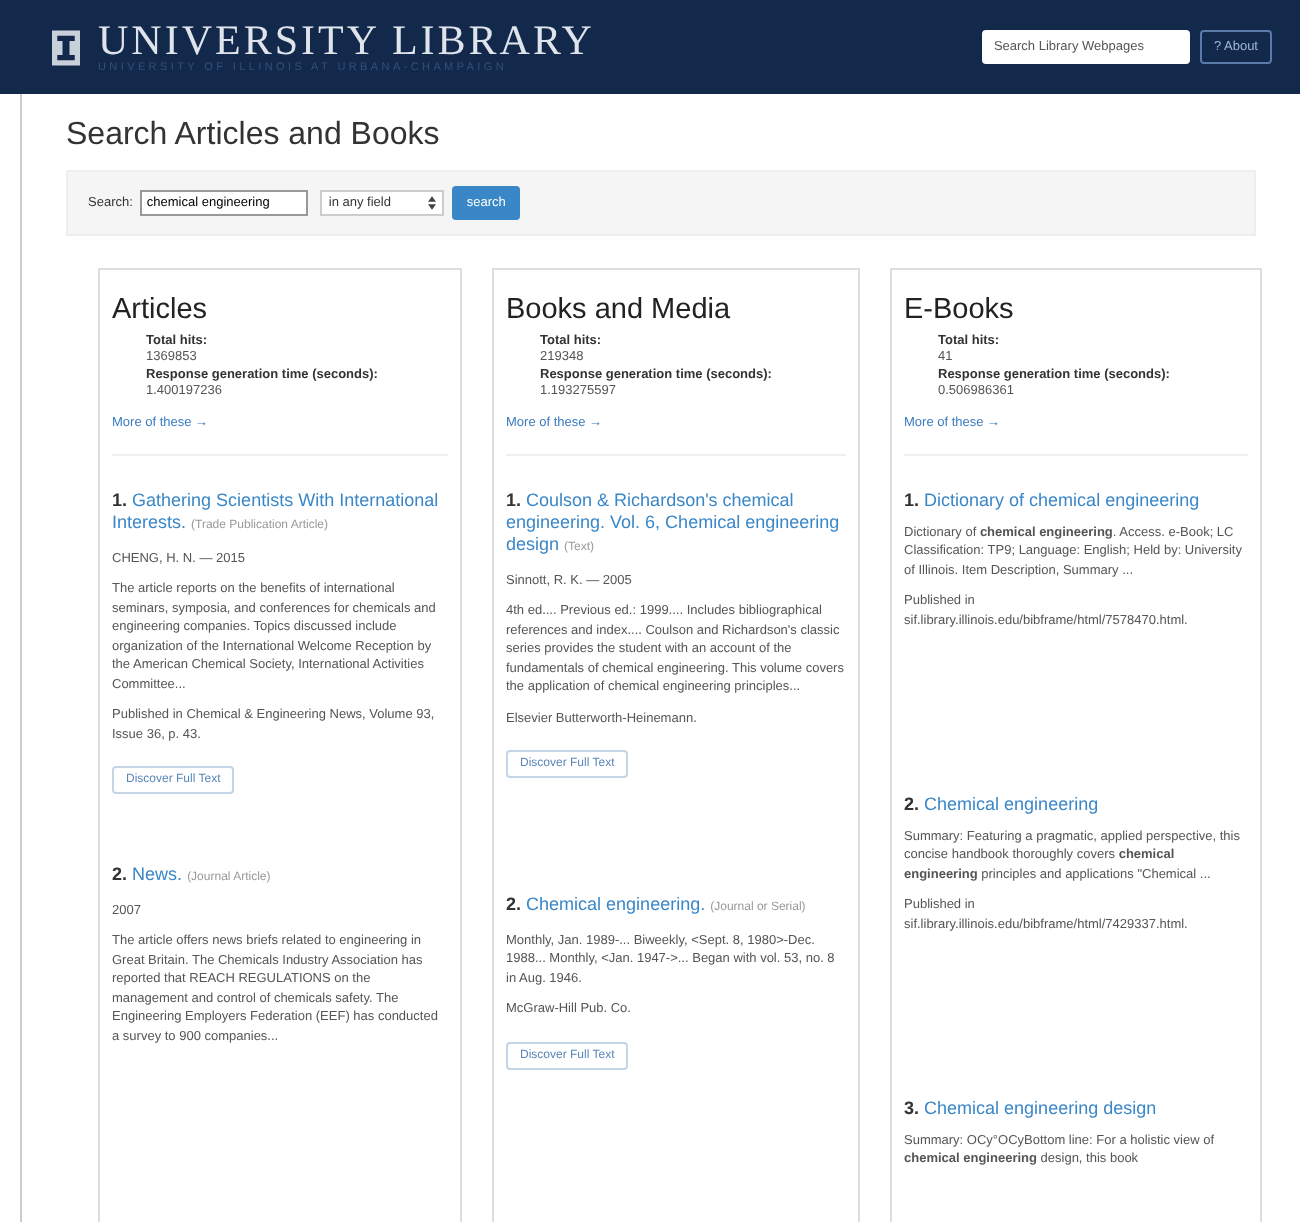  Describe the element at coordinates (619, 310) in the screenshot. I see `panel-title: Books and Media` at that location.